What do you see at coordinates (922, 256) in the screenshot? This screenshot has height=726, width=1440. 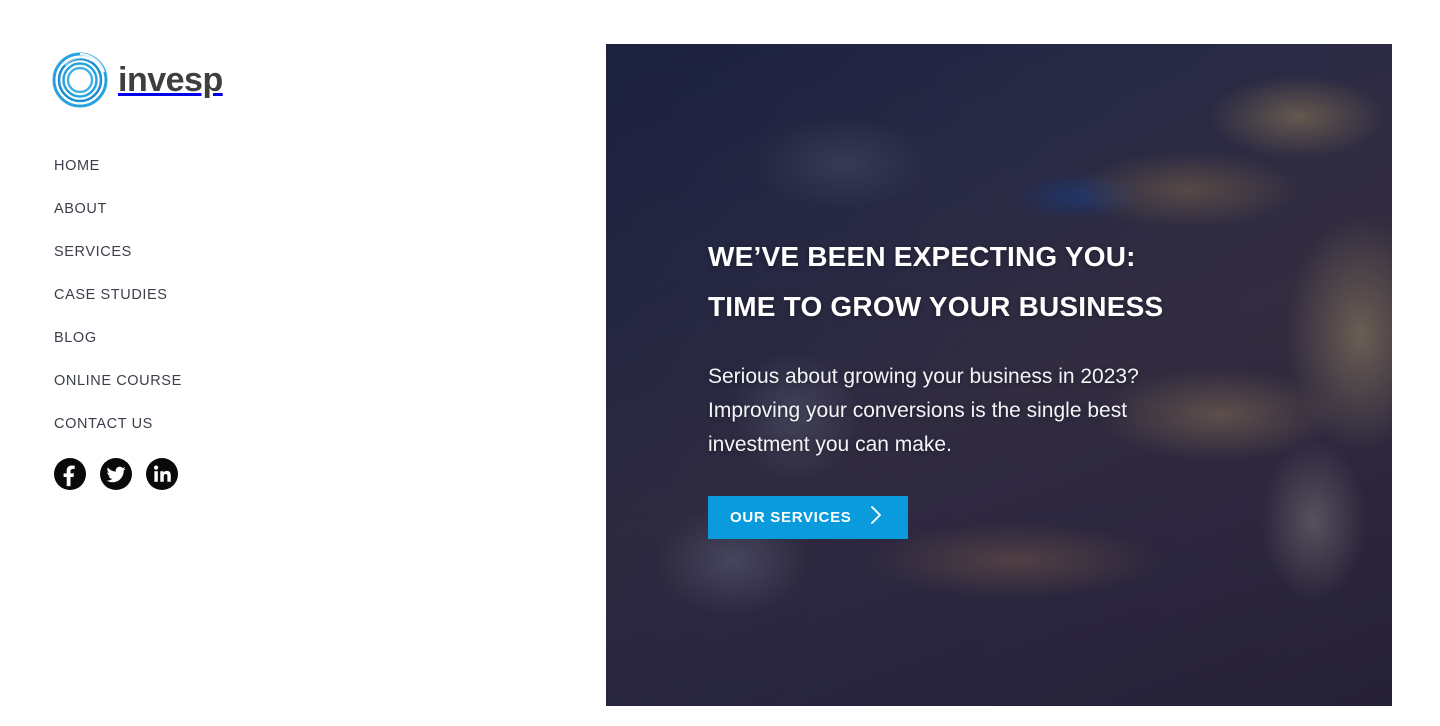 I see `hero-title-line1: WE’VE BEEN EXPECTING YOU:` at bounding box center [922, 256].